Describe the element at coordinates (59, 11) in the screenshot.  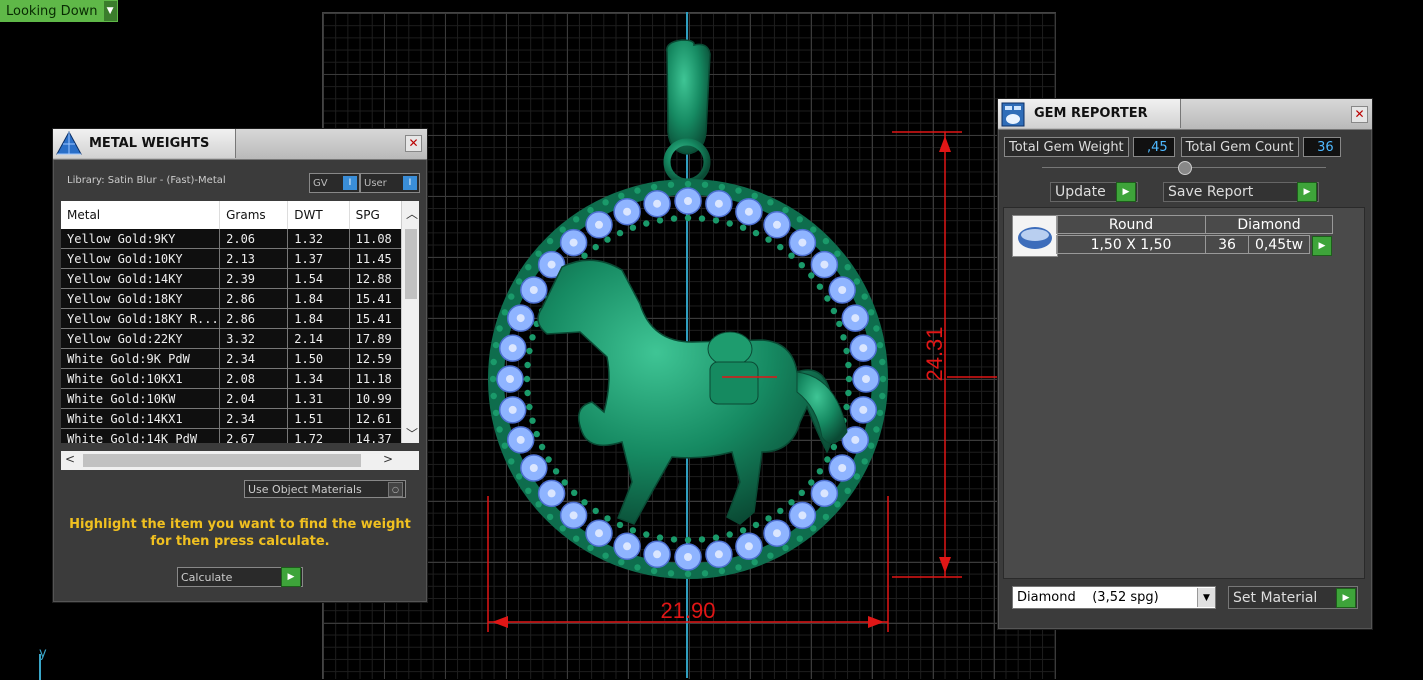
I see `view-mode-selector: Looking Down ▼` at that location.